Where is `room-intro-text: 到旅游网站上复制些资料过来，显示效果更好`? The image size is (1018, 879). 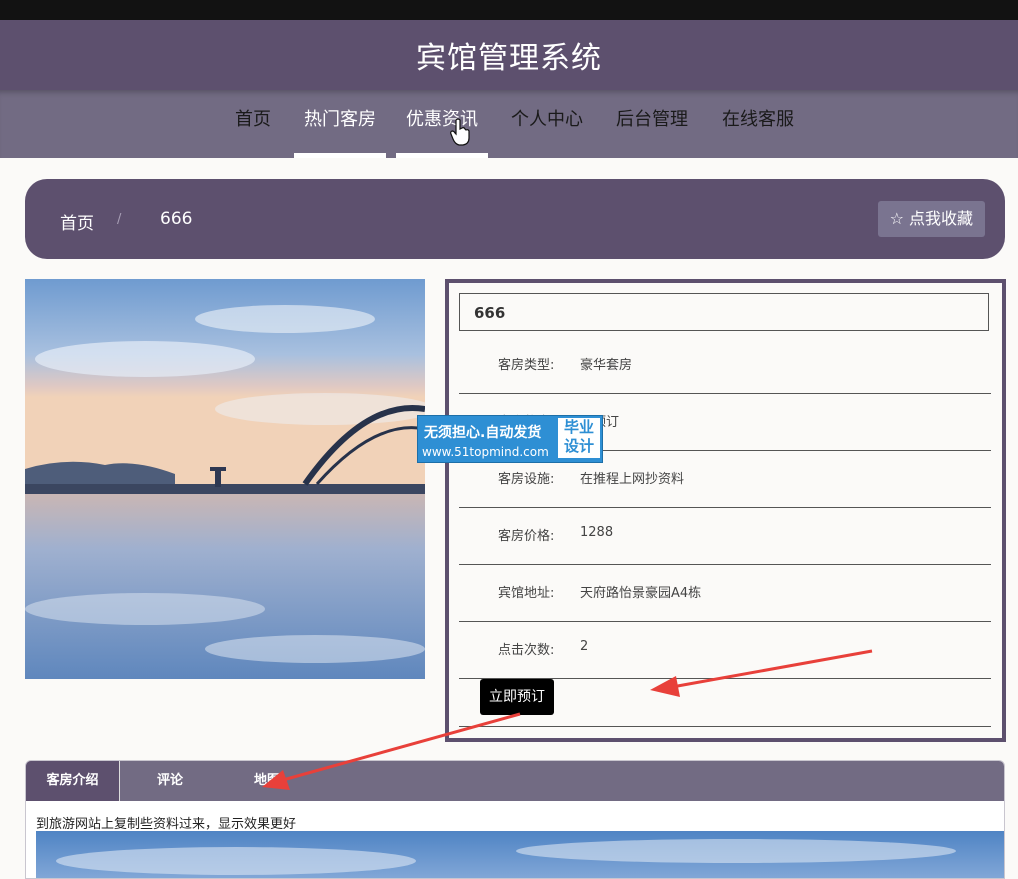 room-intro-text: 到旅游网站上复制些资料过来，显示效果更好 is located at coordinates (166, 824).